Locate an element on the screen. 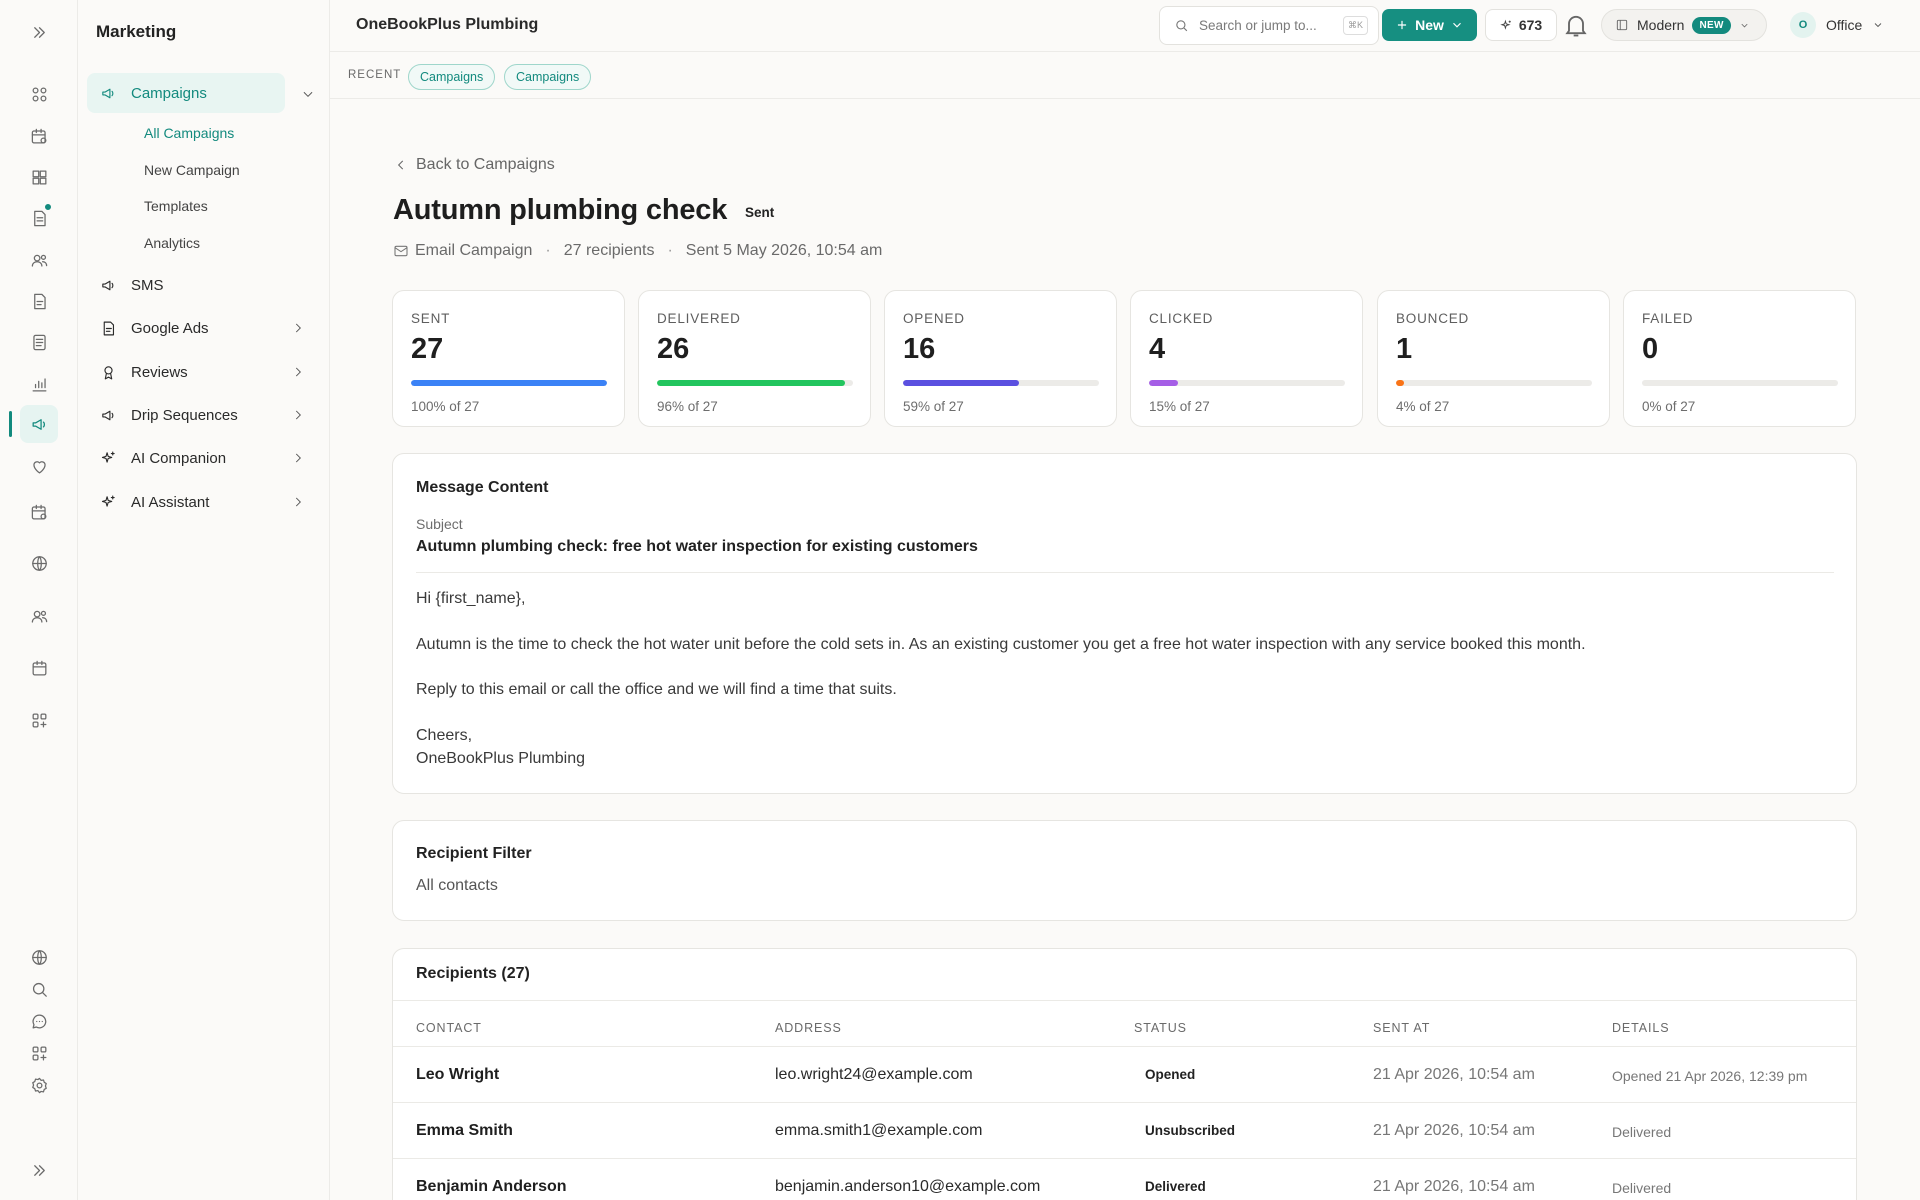 The image size is (1920, 1200). email-address: emma.smith1@example.com is located at coordinates (879, 1130).